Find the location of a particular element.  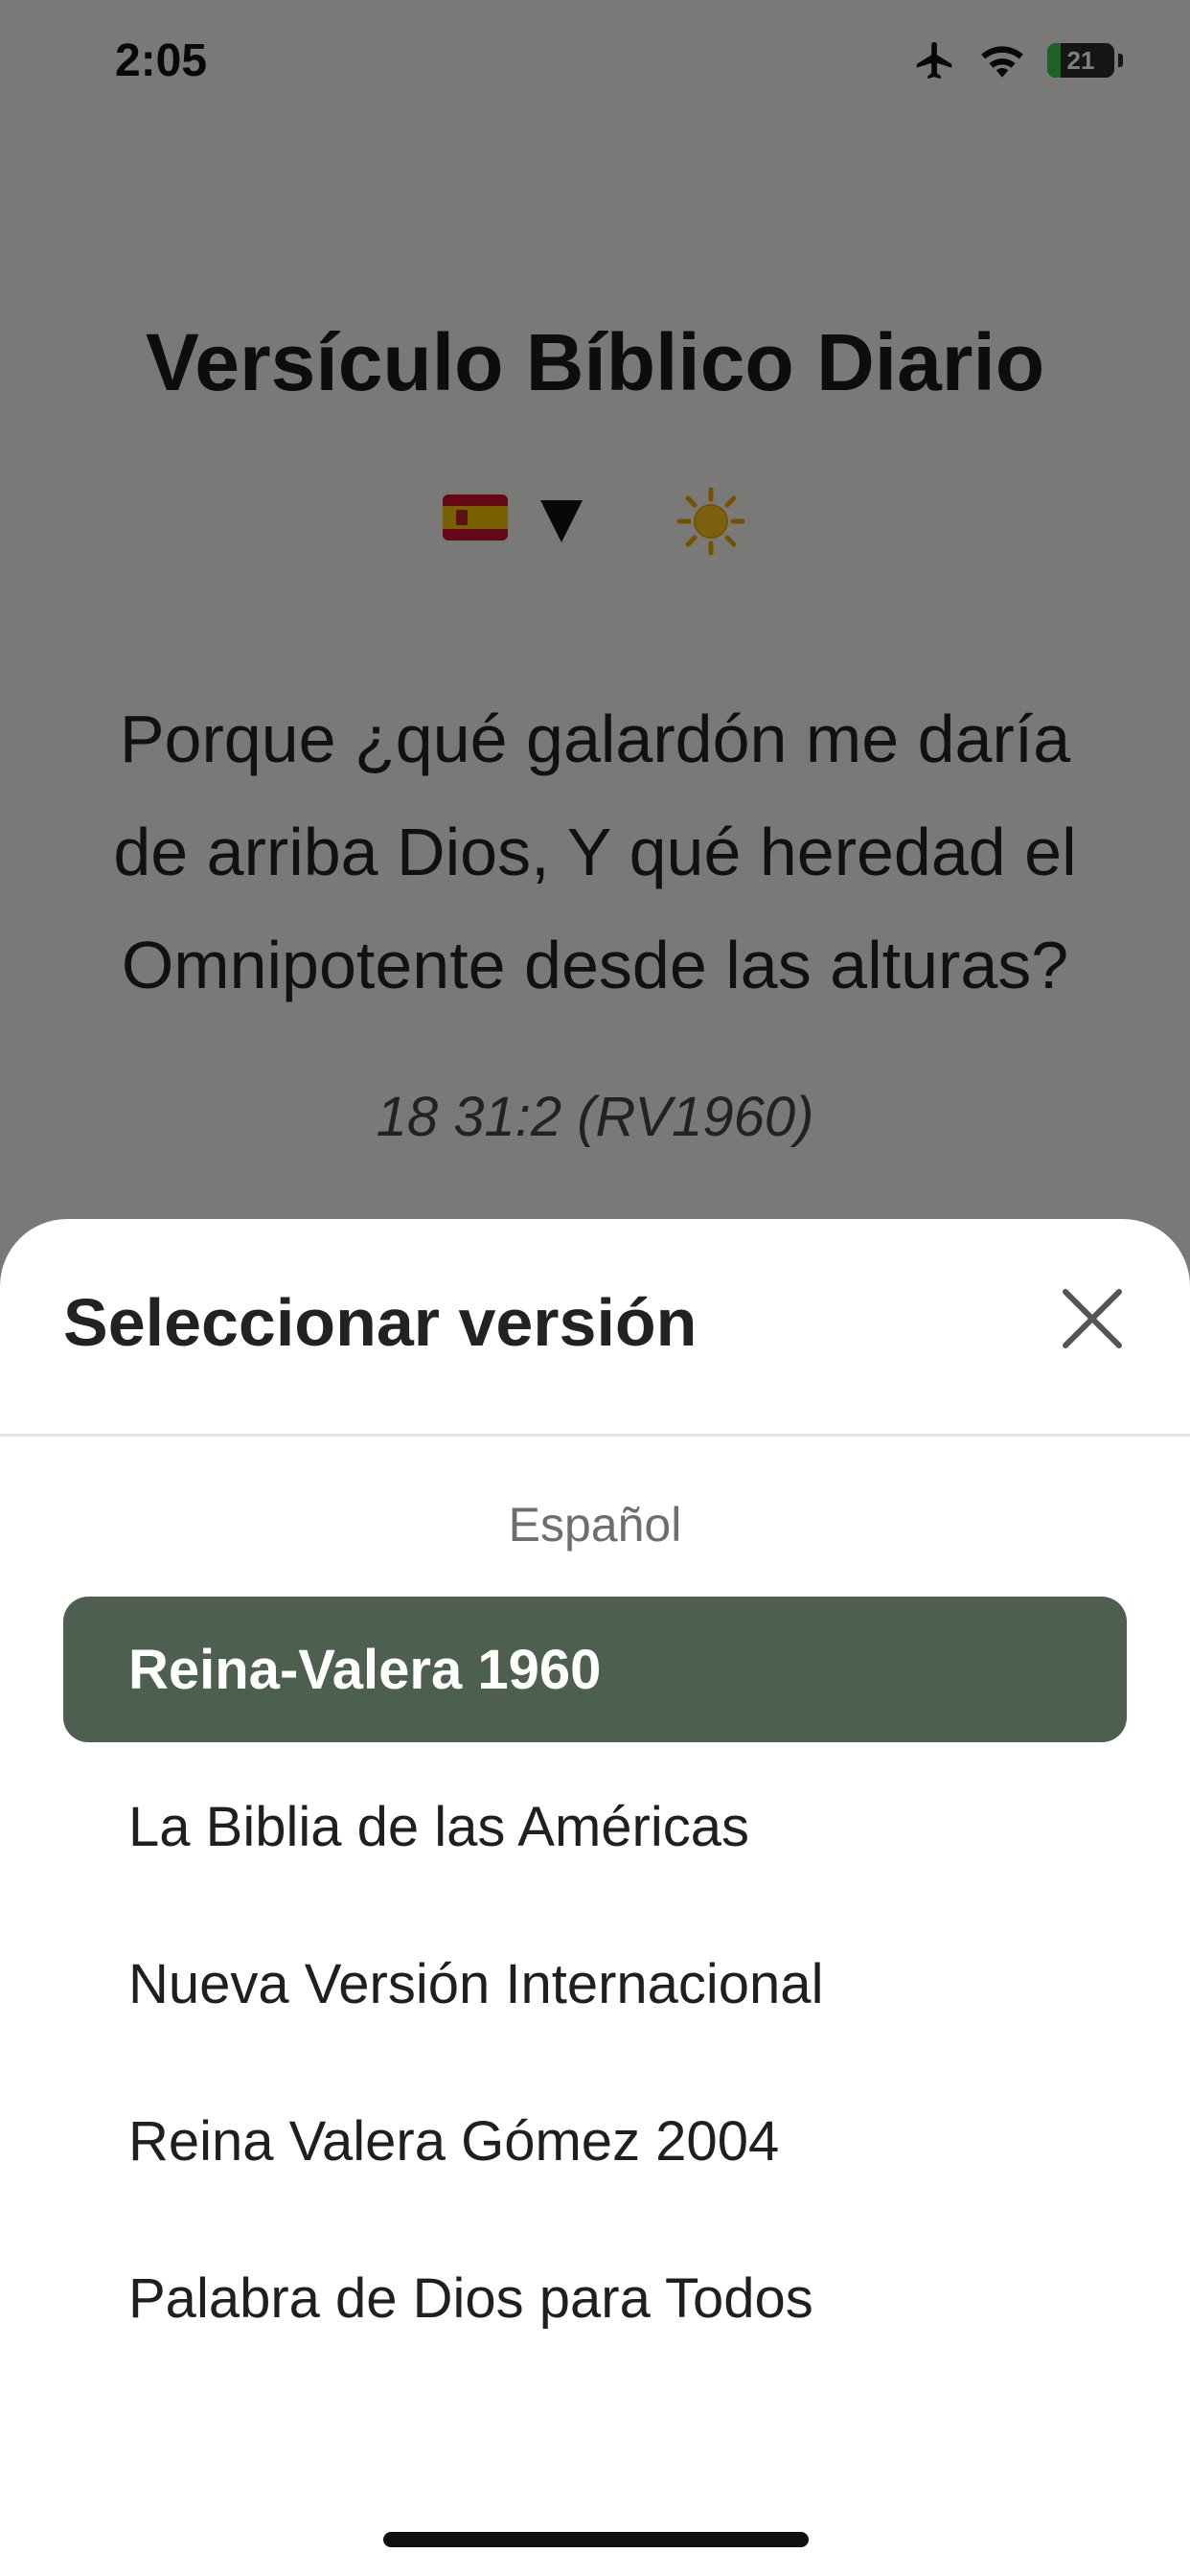

close-icon is located at coordinates (1093, 1318).